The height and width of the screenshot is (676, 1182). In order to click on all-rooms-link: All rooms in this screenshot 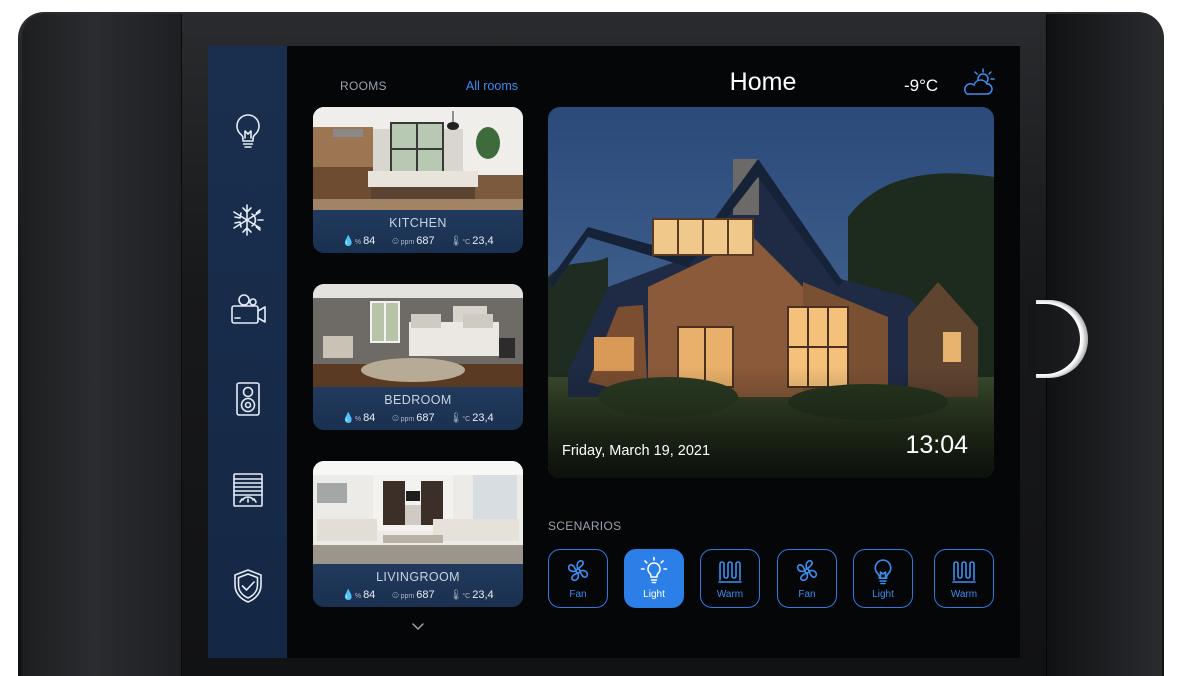, I will do `click(492, 86)`.